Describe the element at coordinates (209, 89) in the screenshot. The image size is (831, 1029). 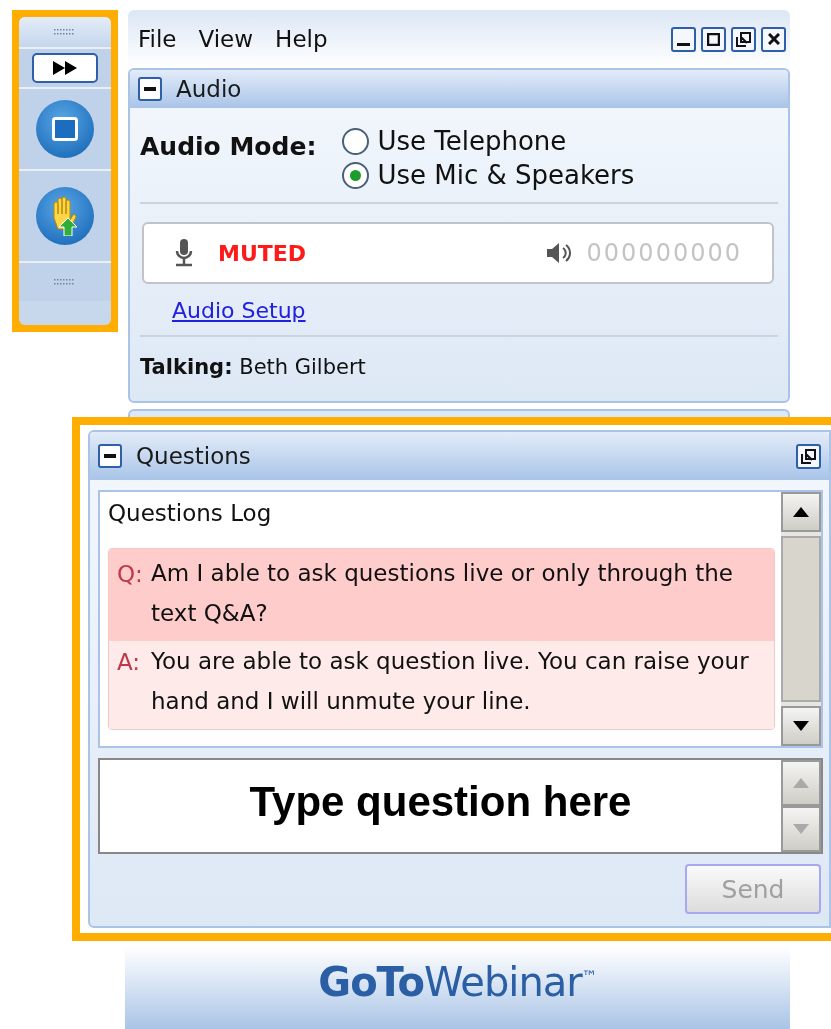
I see `panel-title: Audio` at that location.